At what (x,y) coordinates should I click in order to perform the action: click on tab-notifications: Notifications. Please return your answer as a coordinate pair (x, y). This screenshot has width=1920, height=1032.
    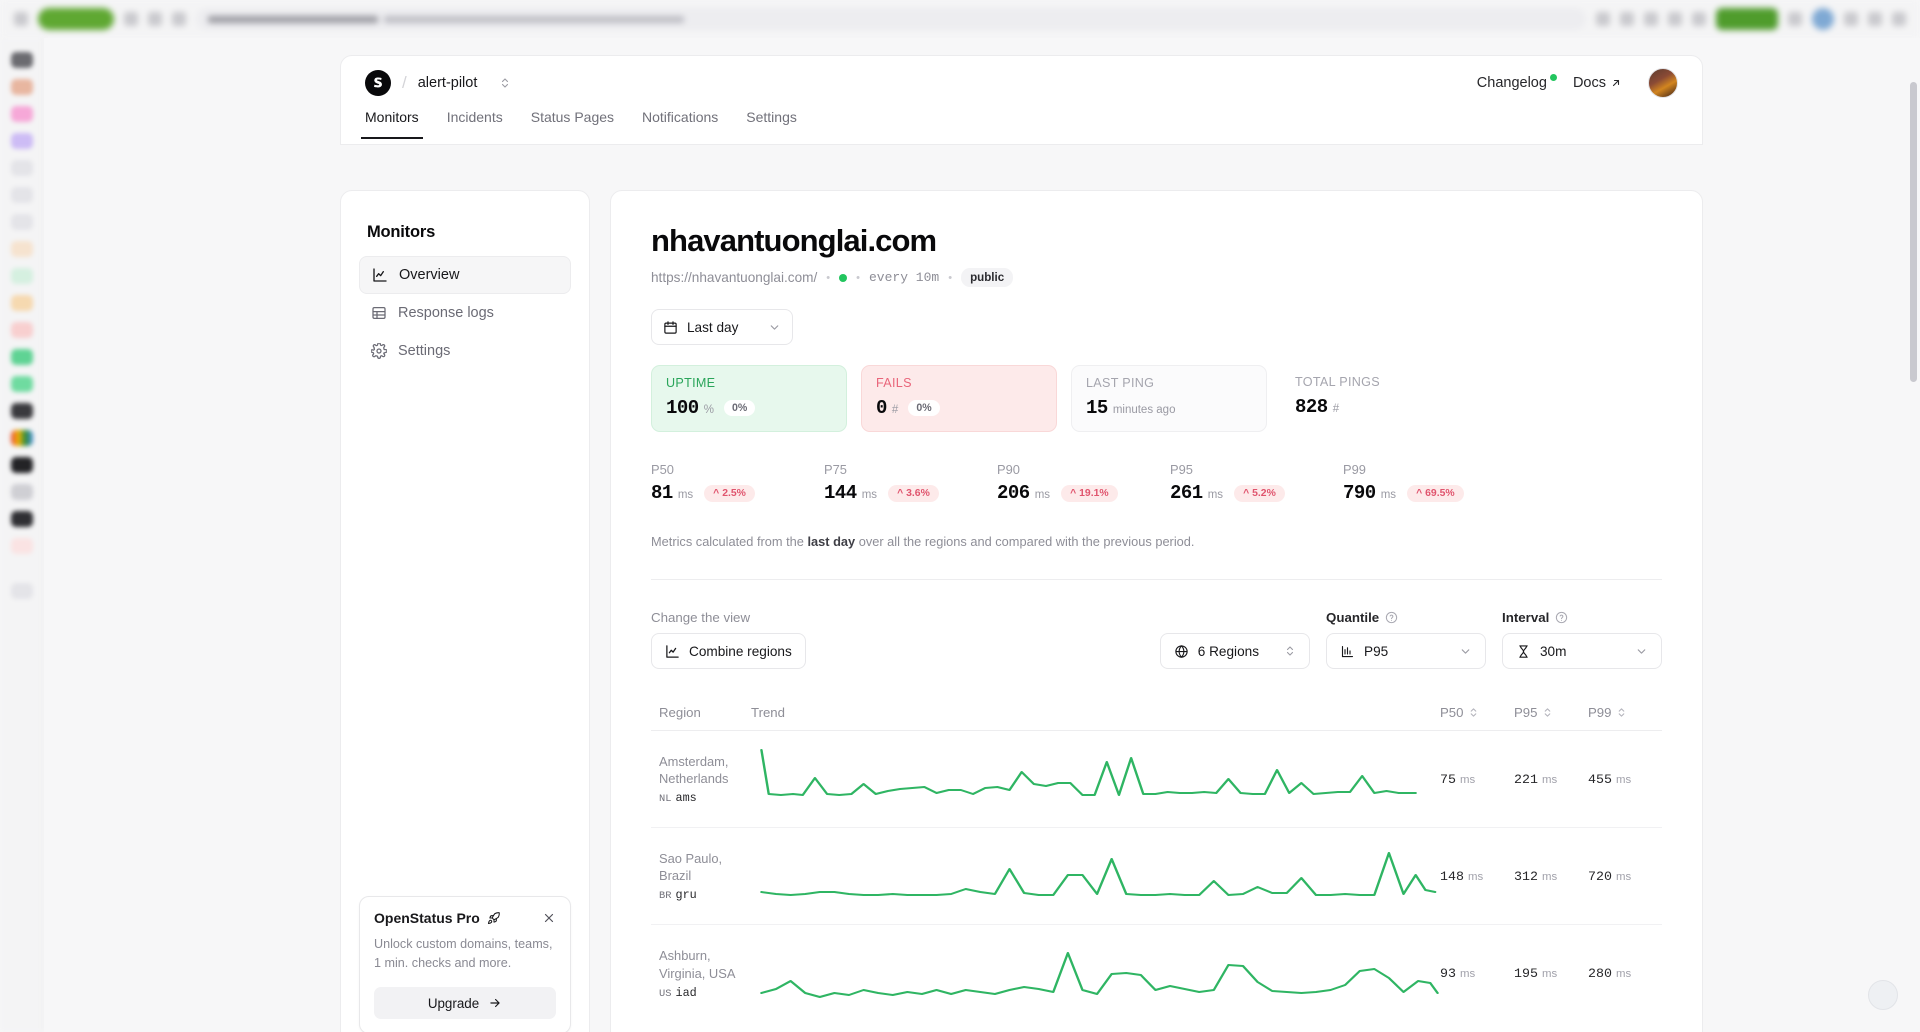
    Looking at the image, I should click on (680, 124).